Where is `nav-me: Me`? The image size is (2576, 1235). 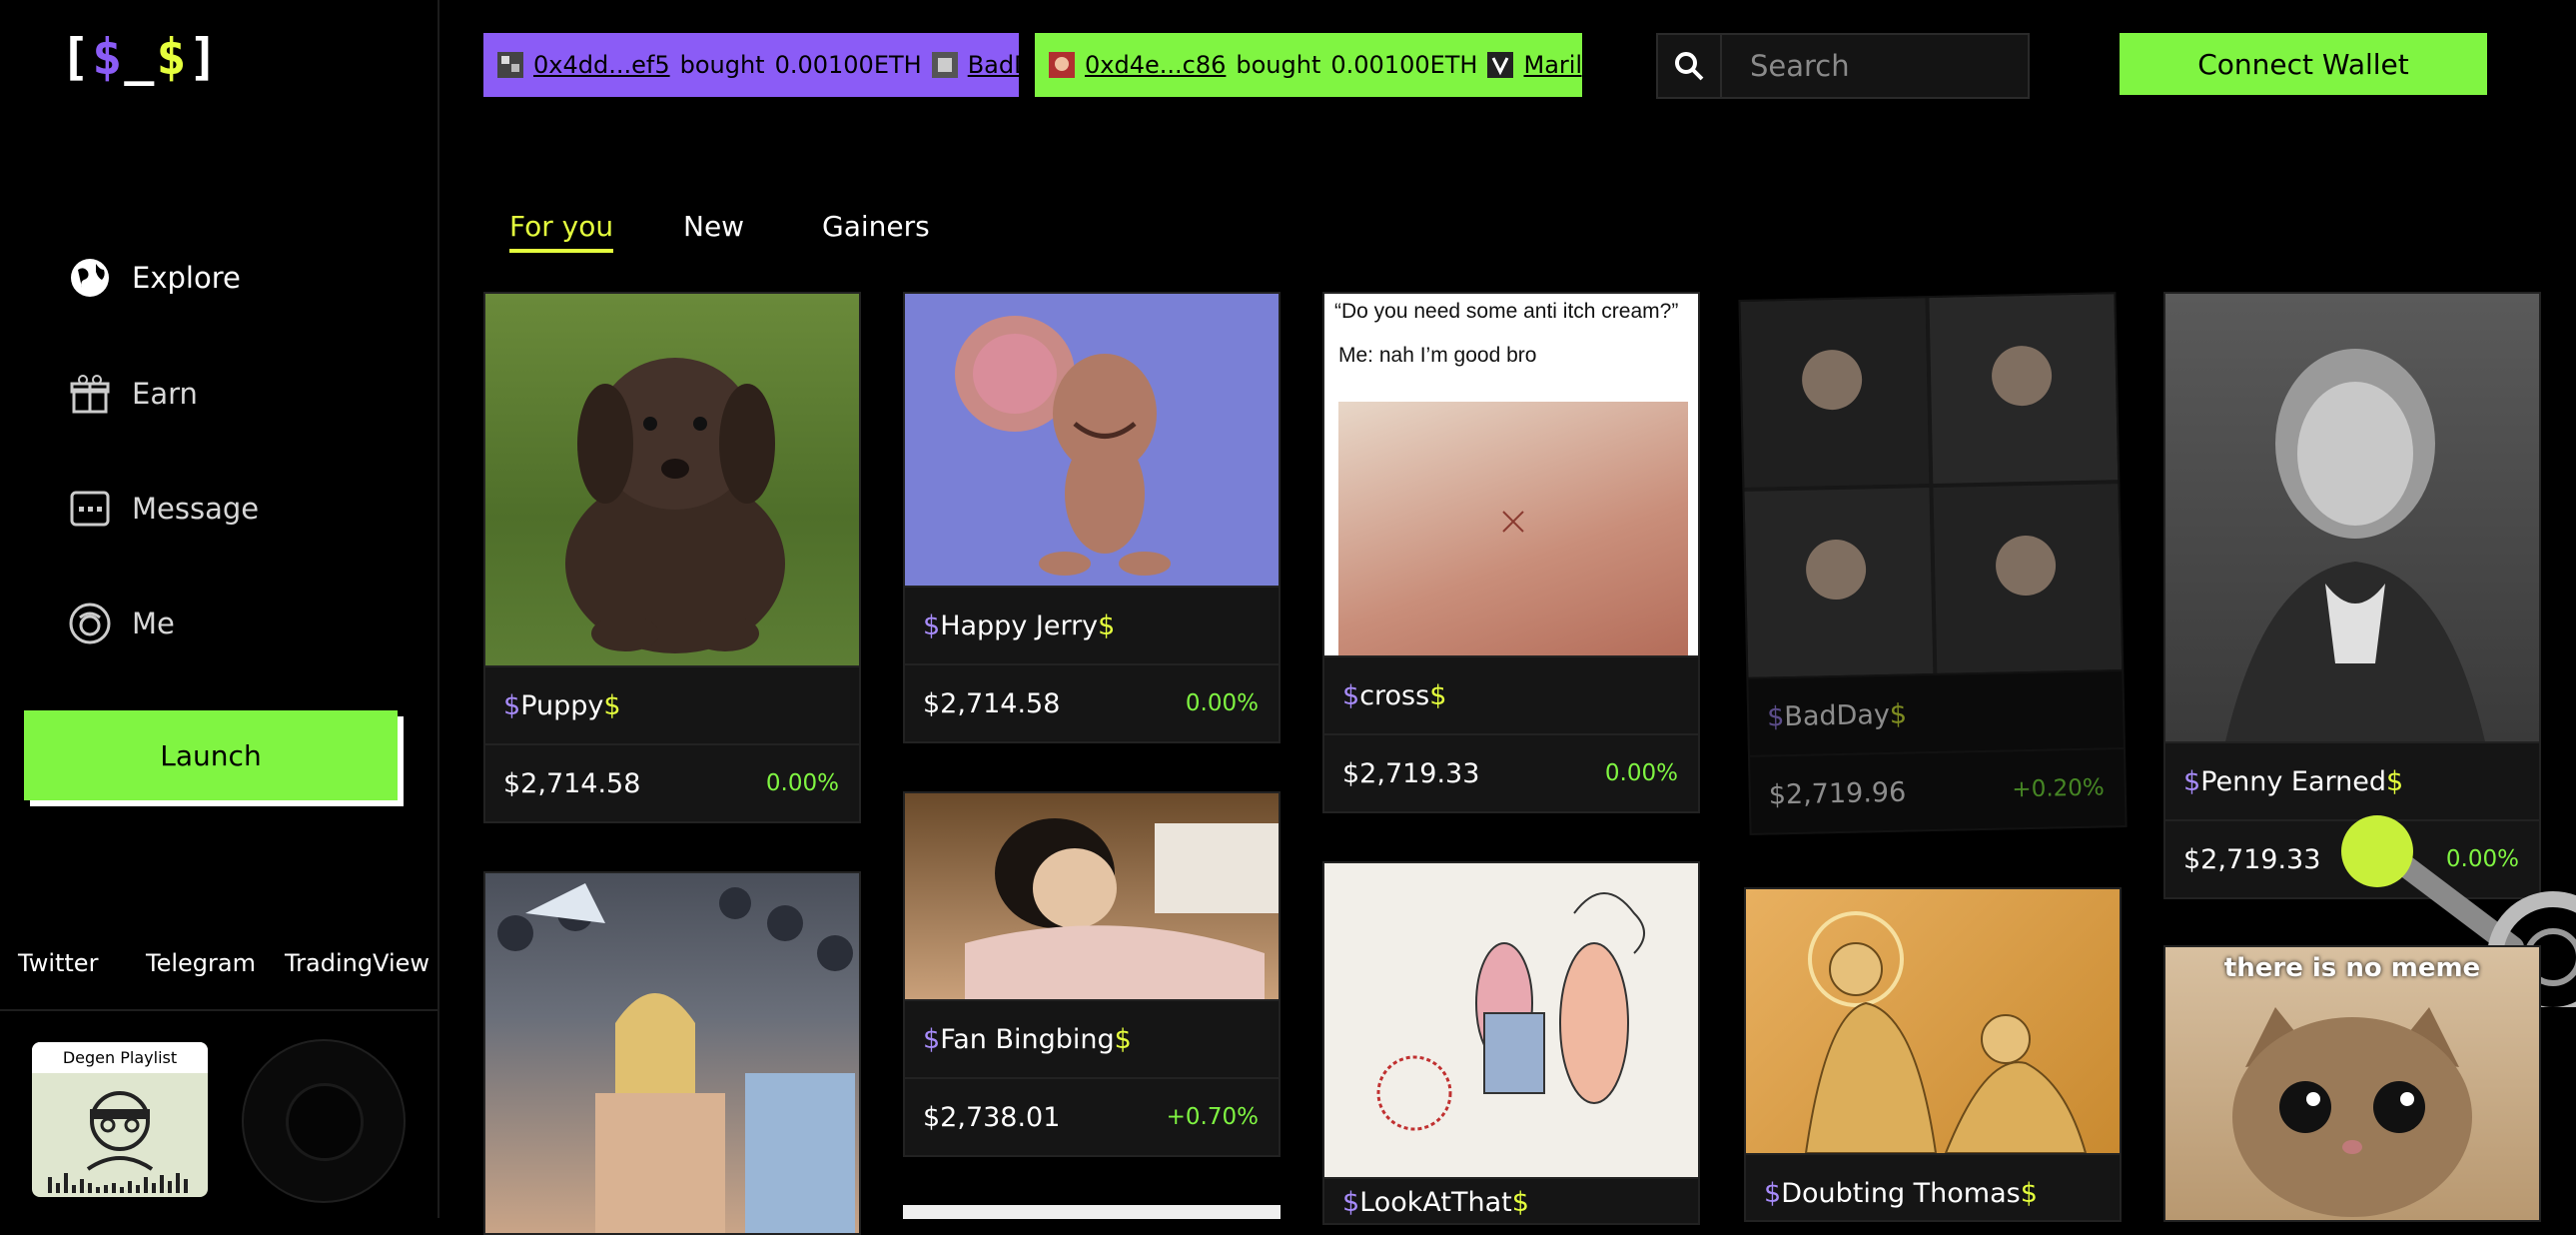
nav-me: Me is located at coordinates (122, 624).